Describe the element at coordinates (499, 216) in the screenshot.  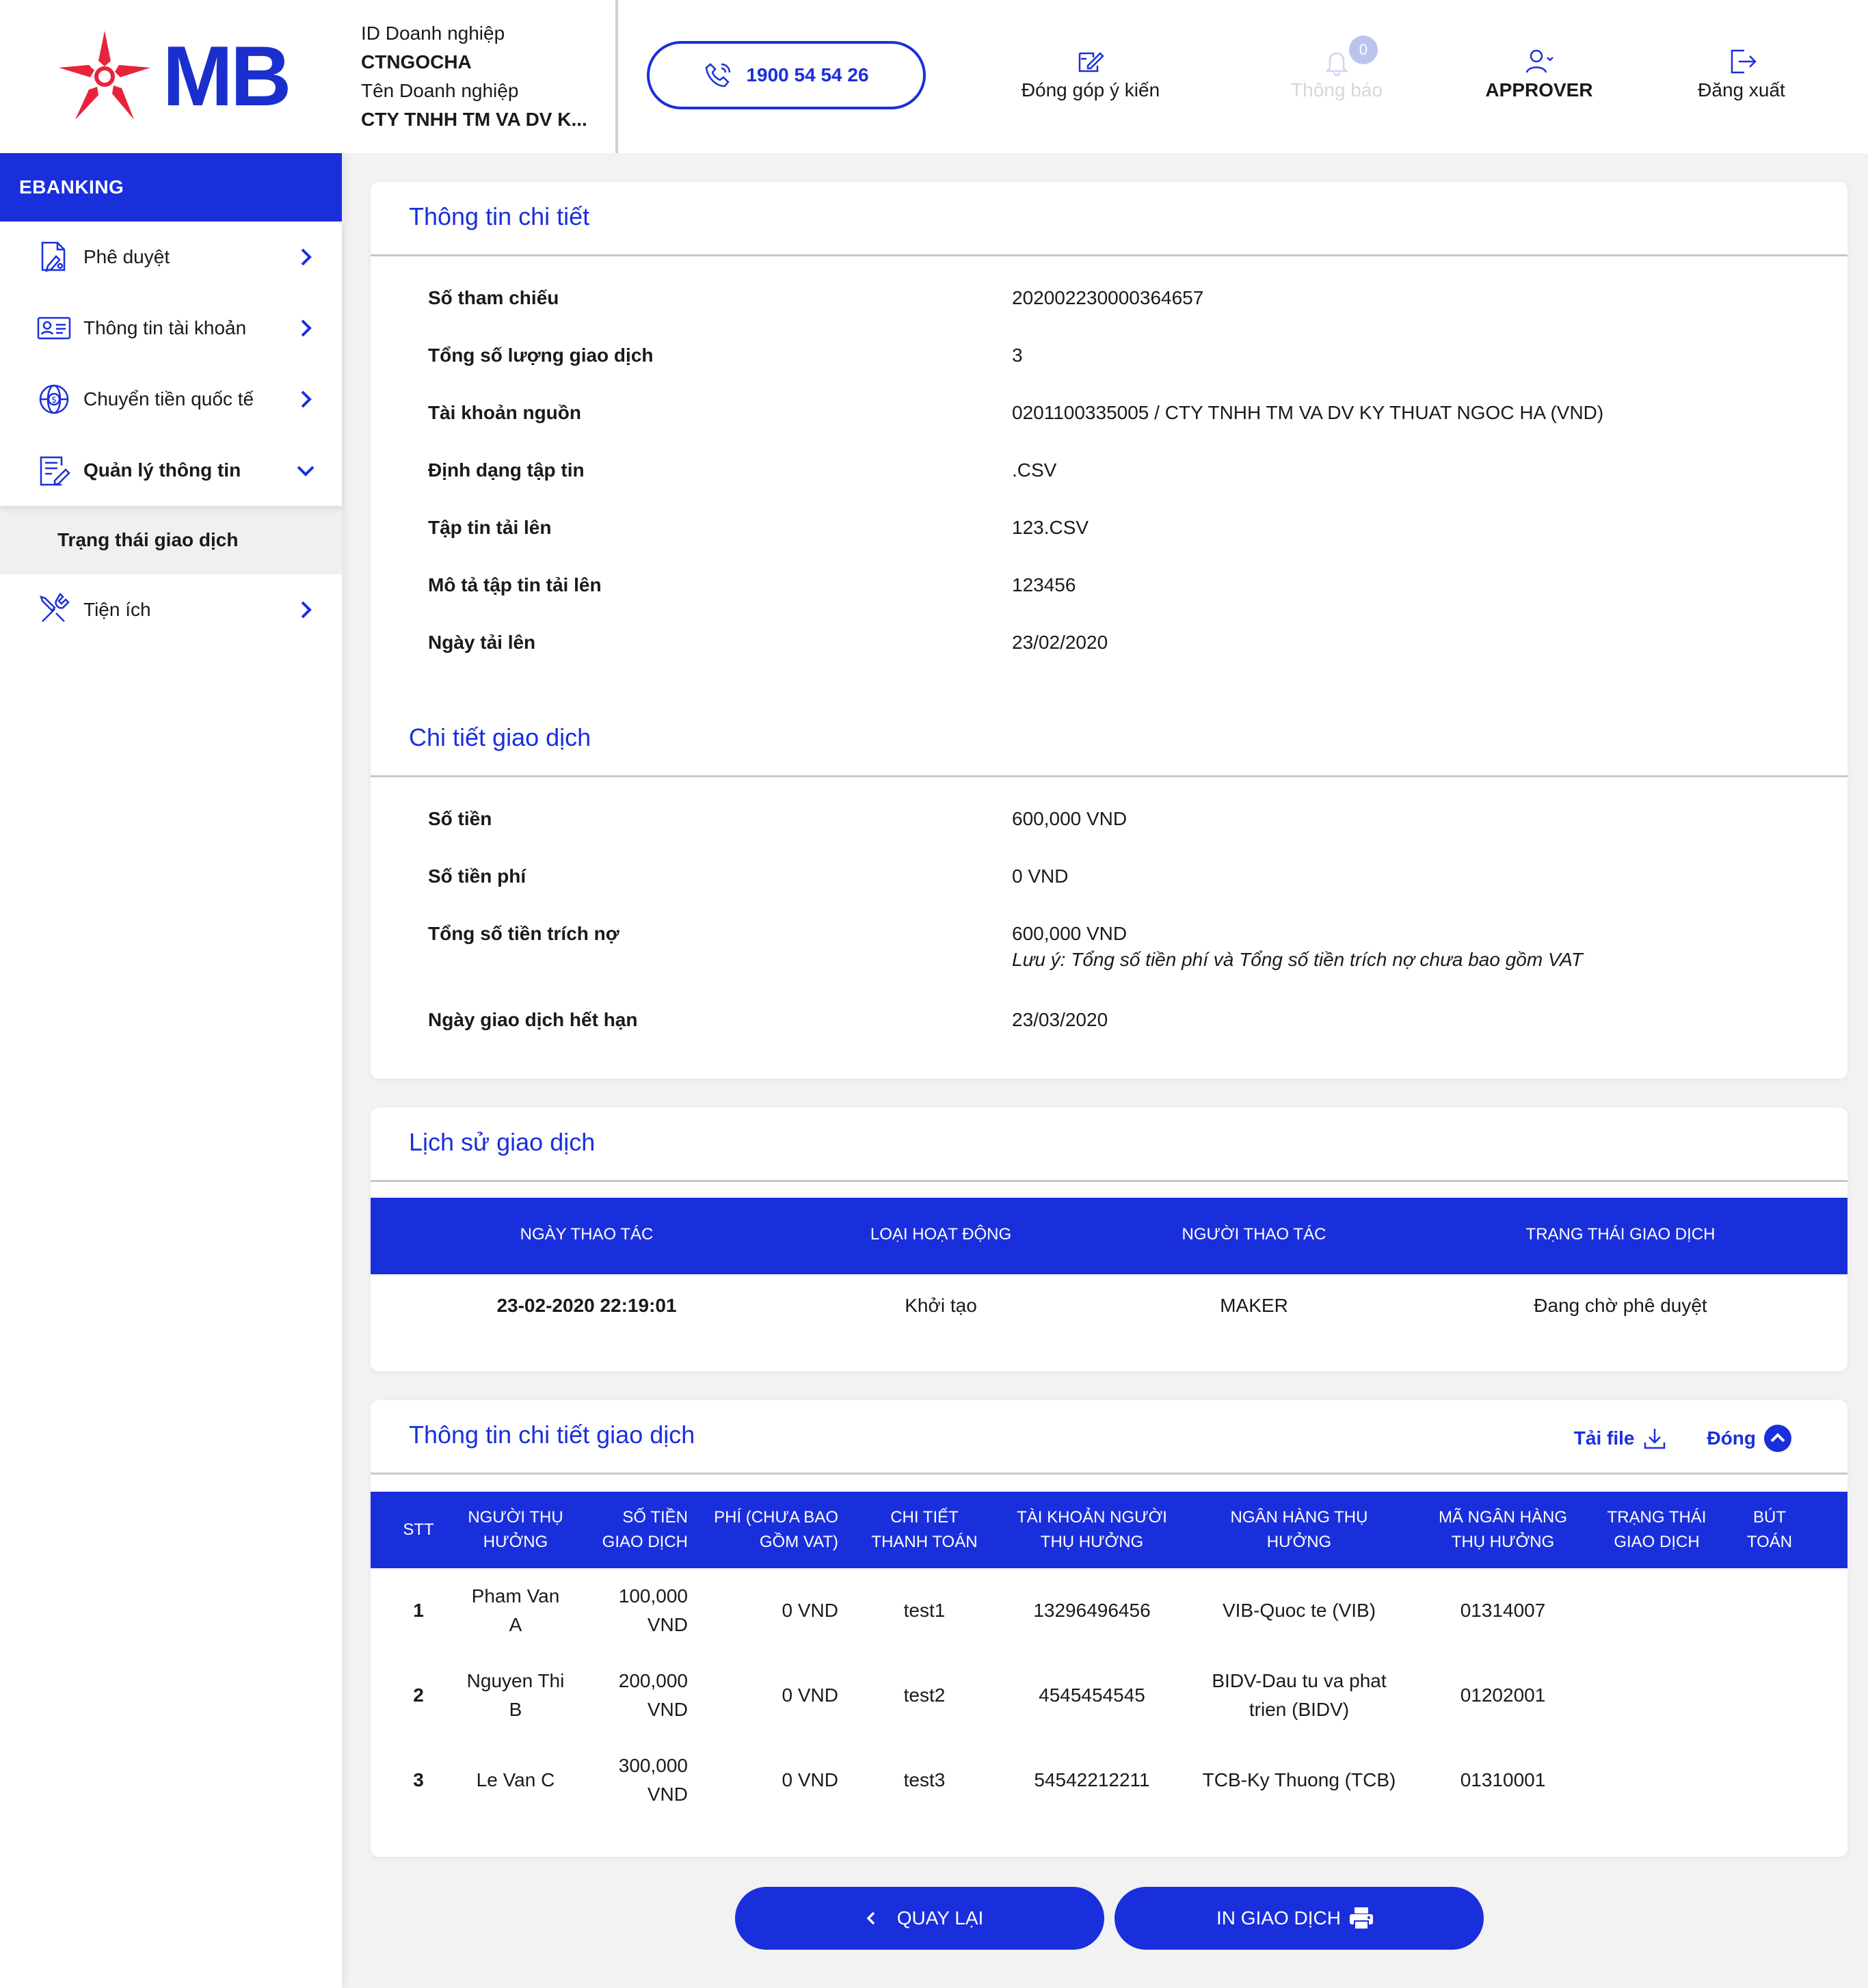
I see `detail-card-title: Thông tin chi tiết` at that location.